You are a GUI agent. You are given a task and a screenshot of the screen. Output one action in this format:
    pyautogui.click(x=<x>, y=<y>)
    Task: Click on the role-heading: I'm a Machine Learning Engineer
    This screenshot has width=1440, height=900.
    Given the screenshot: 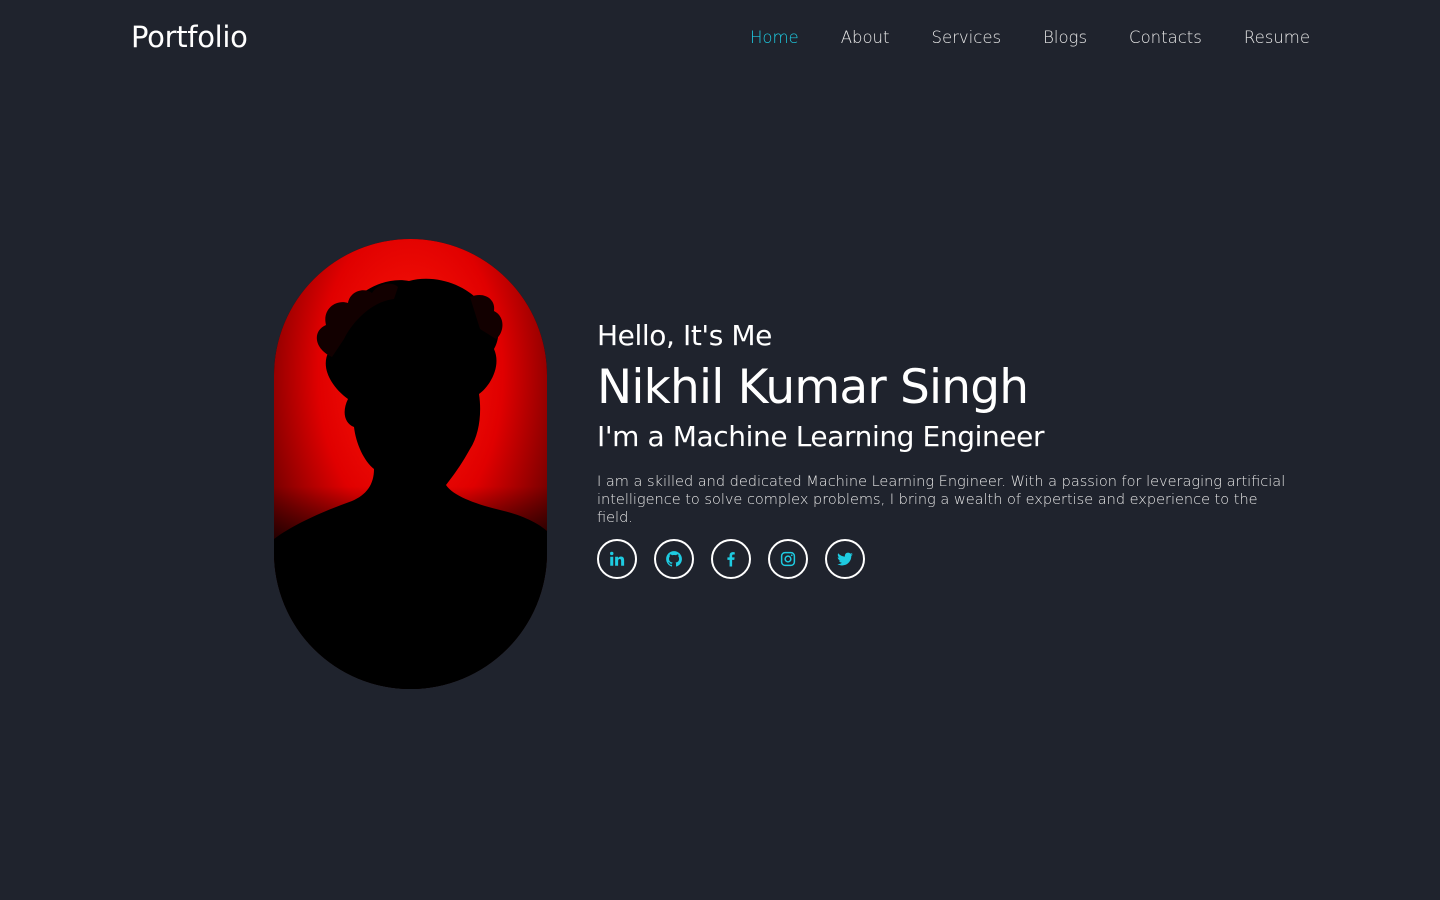 What is the action you would take?
    pyautogui.click(x=821, y=436)
    